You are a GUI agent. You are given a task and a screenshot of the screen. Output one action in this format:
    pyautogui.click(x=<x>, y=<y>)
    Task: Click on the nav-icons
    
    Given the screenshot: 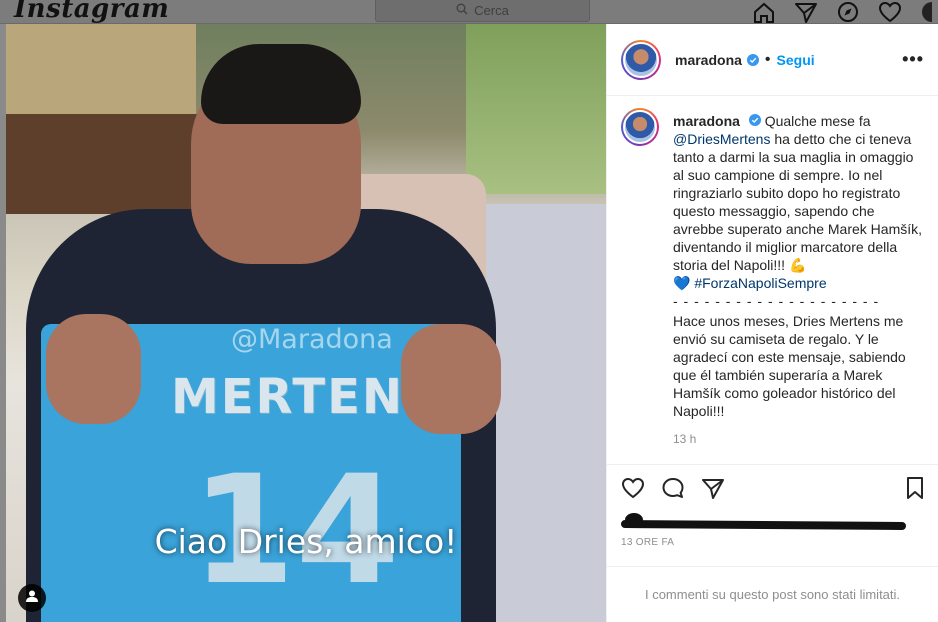 What is the action you would take?
    pyautogui.click(x=845, y=12)
    